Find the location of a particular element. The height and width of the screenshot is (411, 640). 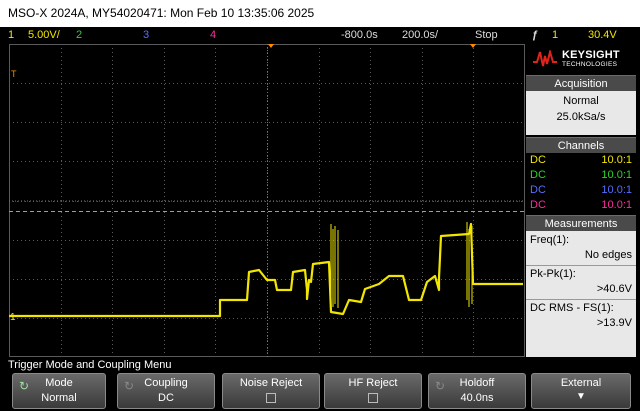

pkpk-value: >40.6V is located at coordinates (581, 289).